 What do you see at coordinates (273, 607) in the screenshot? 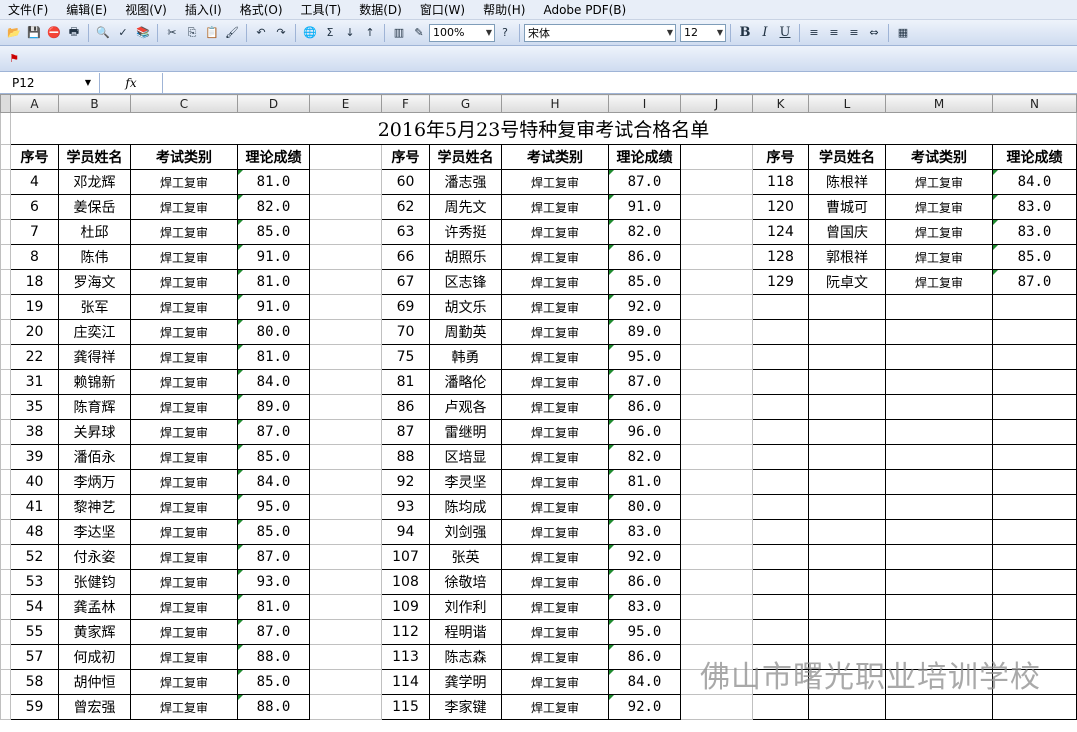
I see `theory-score-cell: 81.0` at bounding box center [273, 607].